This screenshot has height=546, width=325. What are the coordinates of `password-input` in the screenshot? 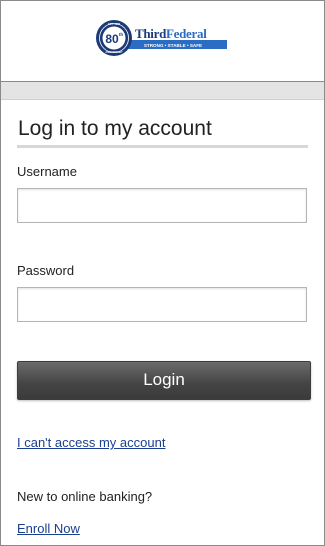 It's located at (162, 304).